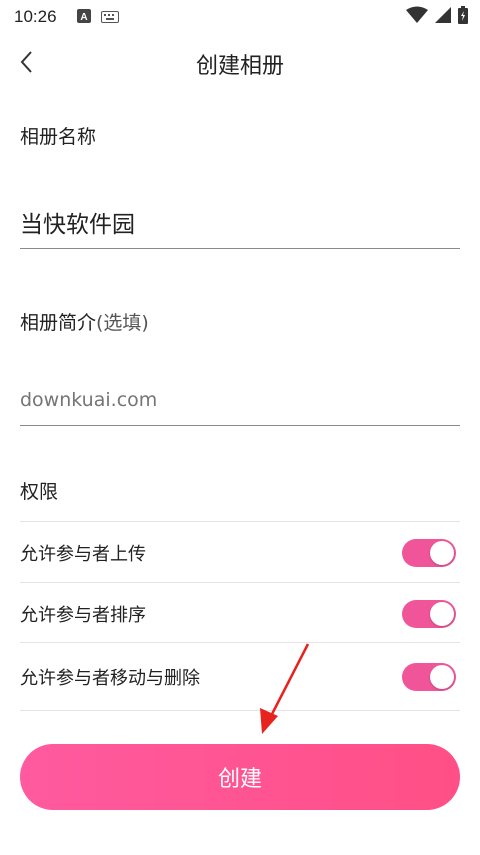 The width and height of the screenshot is (480, 855). I want to click on album-desc-input, so click(240, 400).